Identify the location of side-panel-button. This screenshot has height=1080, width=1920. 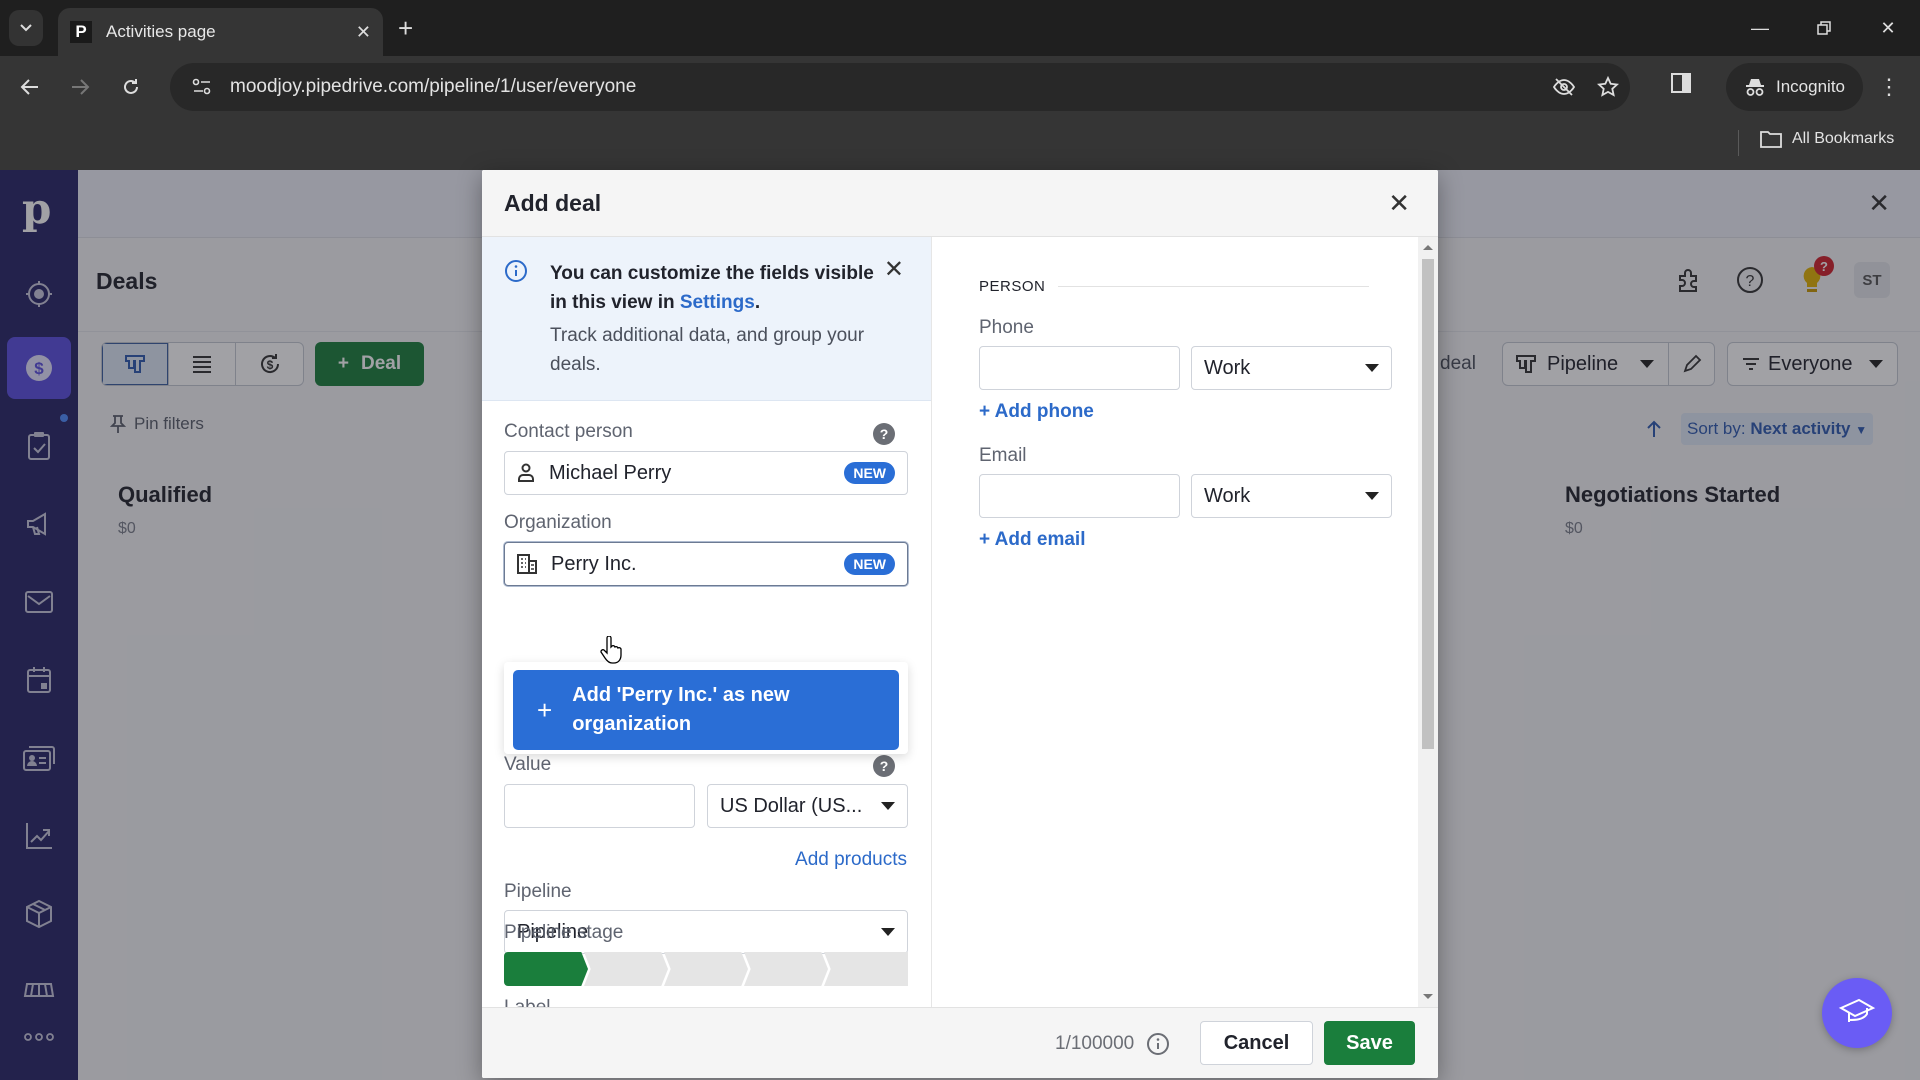
(1681, 83).